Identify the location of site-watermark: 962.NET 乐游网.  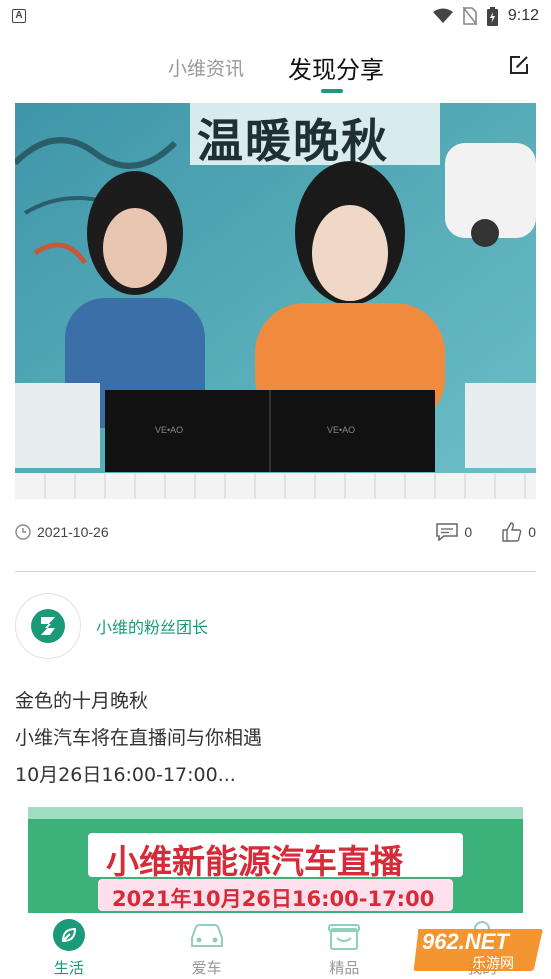
(479, 949).